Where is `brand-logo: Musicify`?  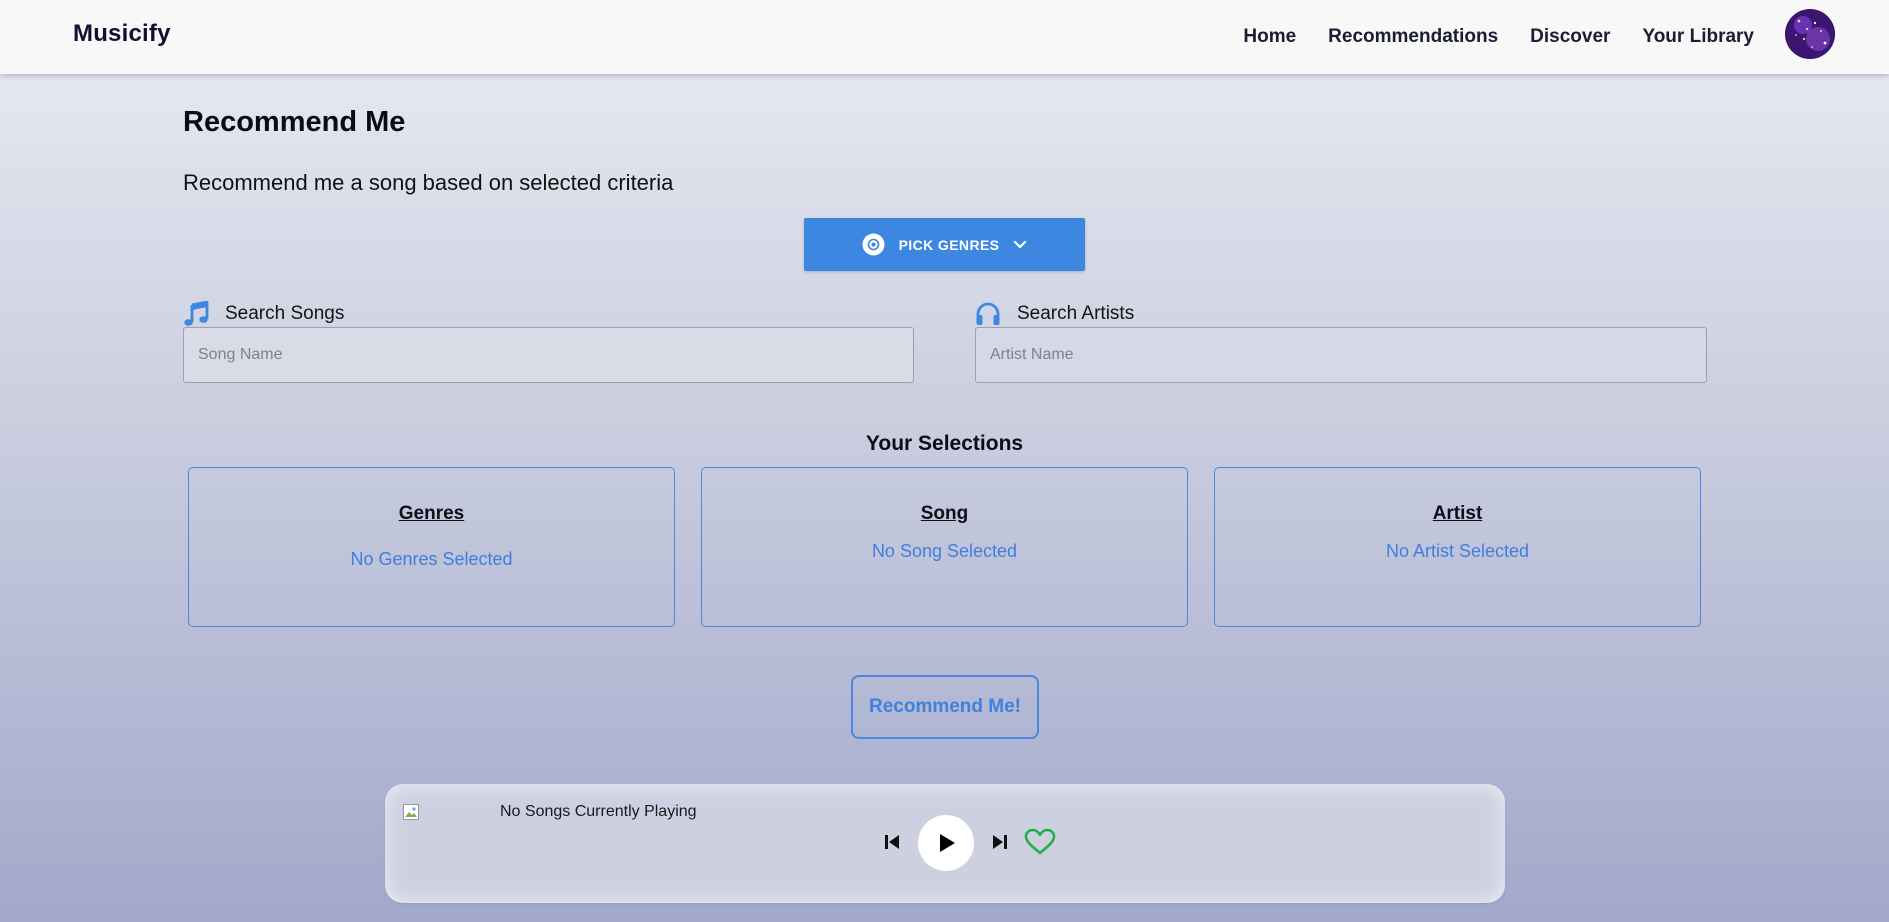
brand-logo: Musicify is located at coordinates (122, 34).